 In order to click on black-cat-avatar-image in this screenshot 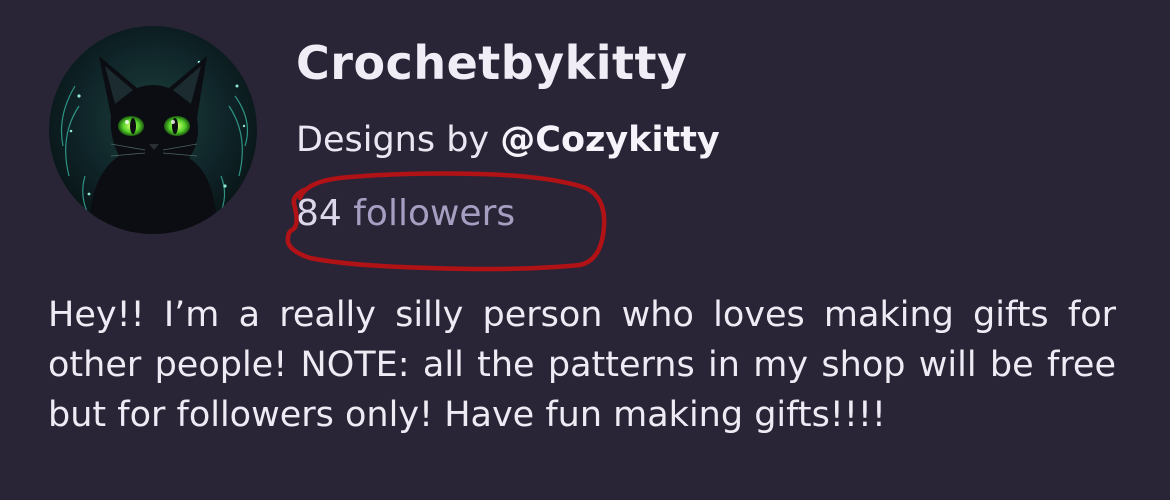, I will do `click(153, 130)`.